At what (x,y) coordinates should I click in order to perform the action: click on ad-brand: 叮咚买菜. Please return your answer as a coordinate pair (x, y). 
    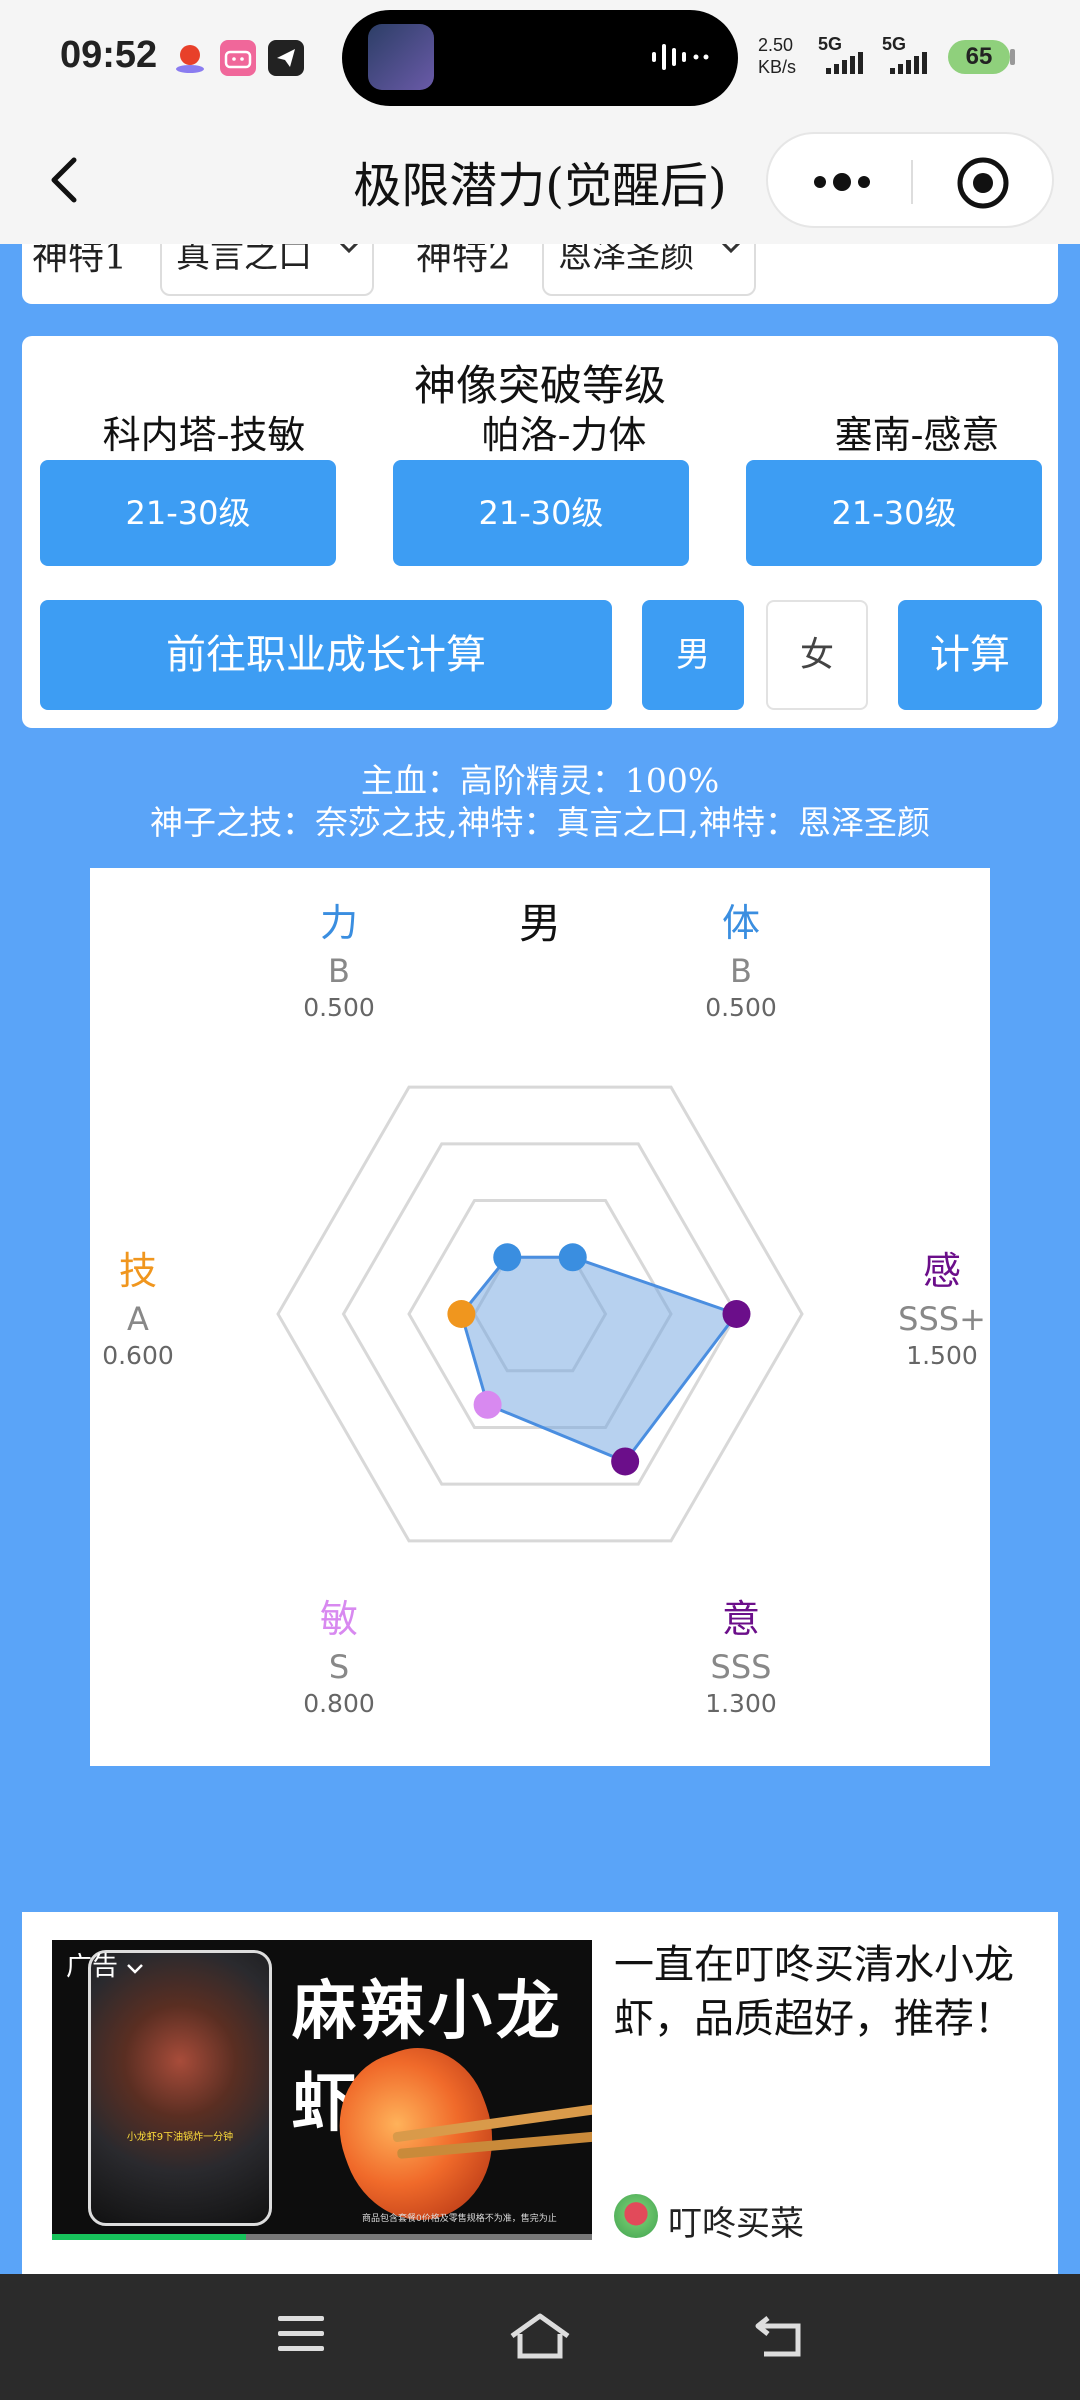
    Looking at the image, I should click on (736, 2220).